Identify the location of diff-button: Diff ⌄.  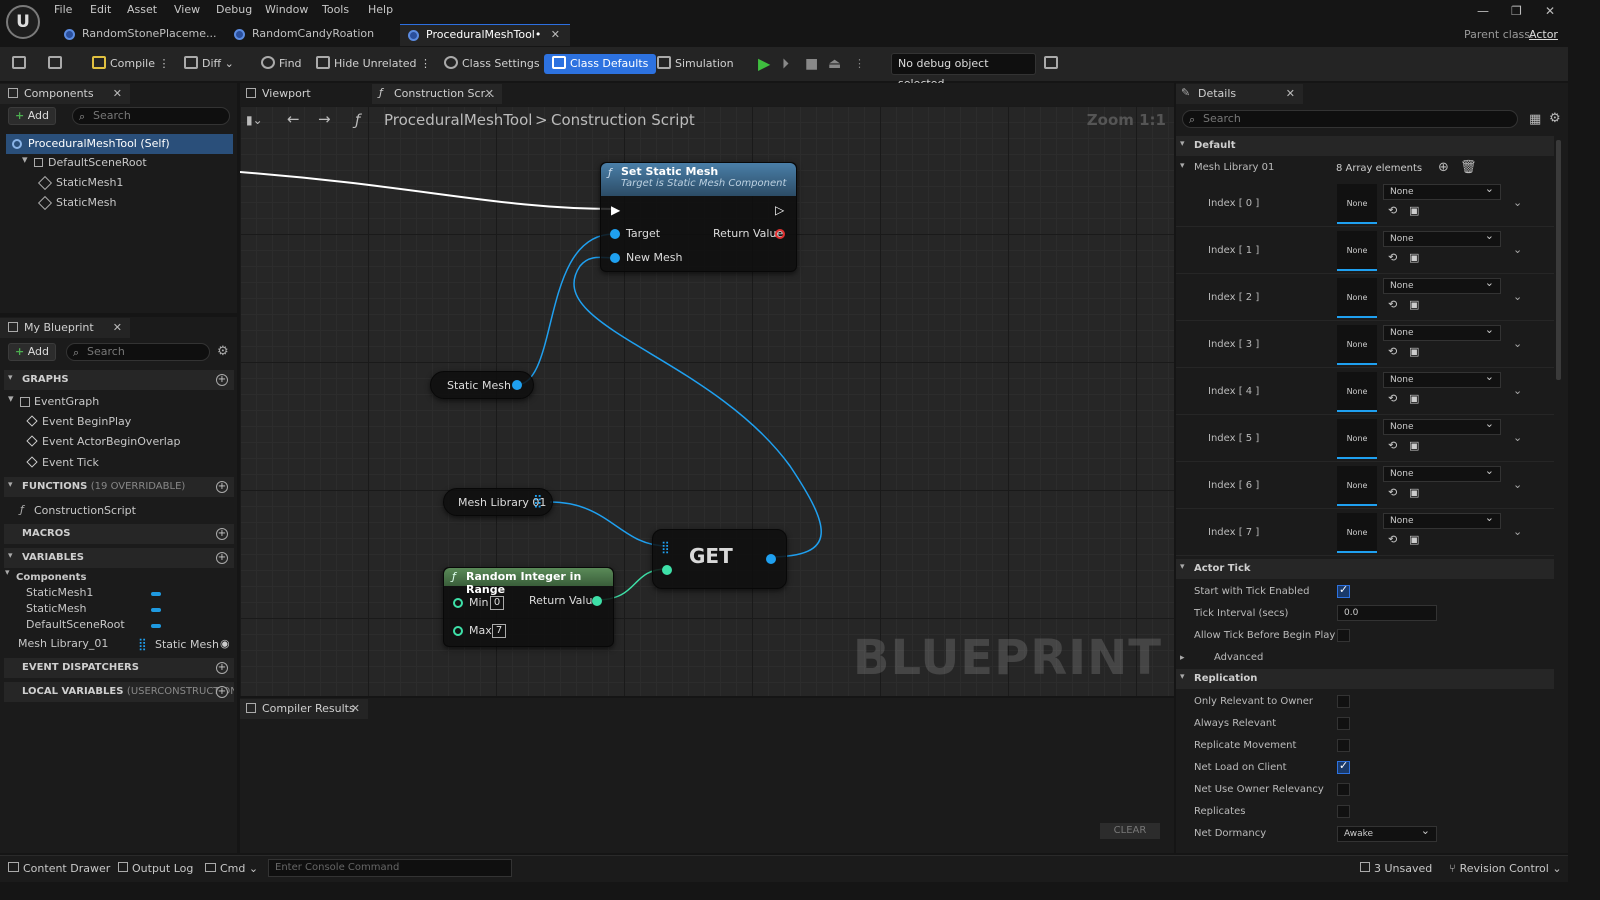
(209, 64).